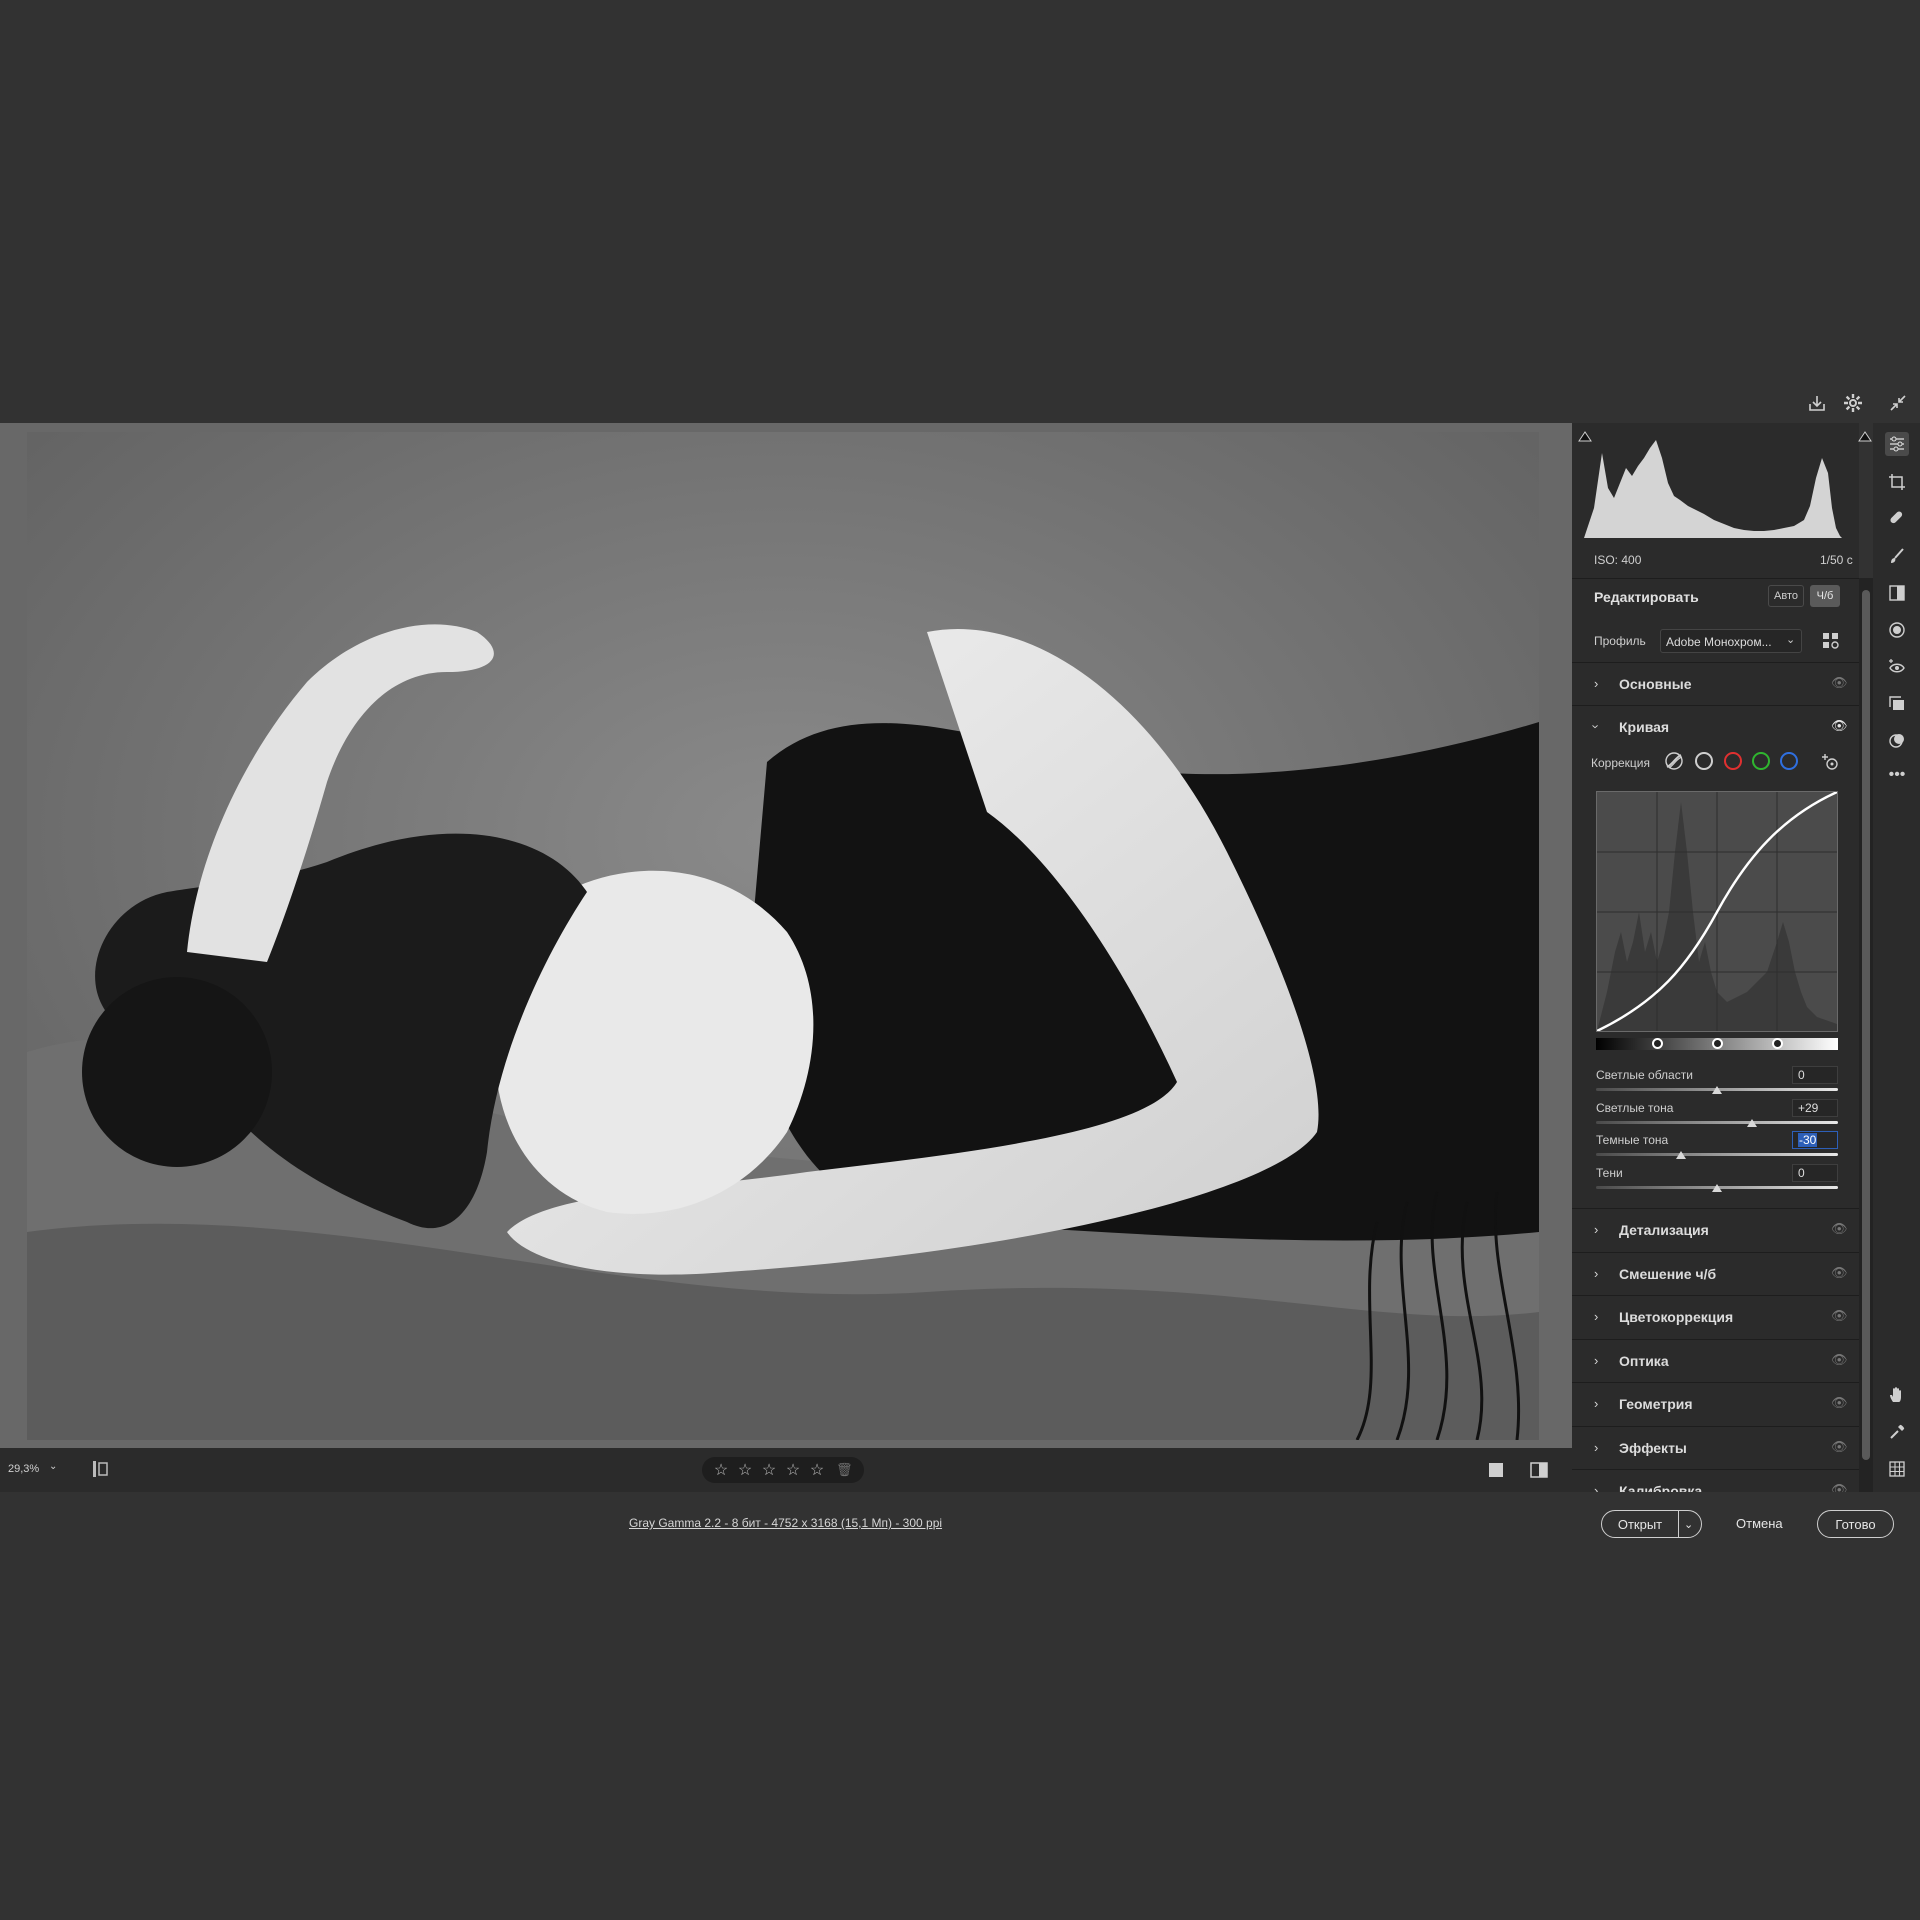  Describe the element at coordinates (1830, 762) in the screenshot. I see `target-adjust-icon` at that location.